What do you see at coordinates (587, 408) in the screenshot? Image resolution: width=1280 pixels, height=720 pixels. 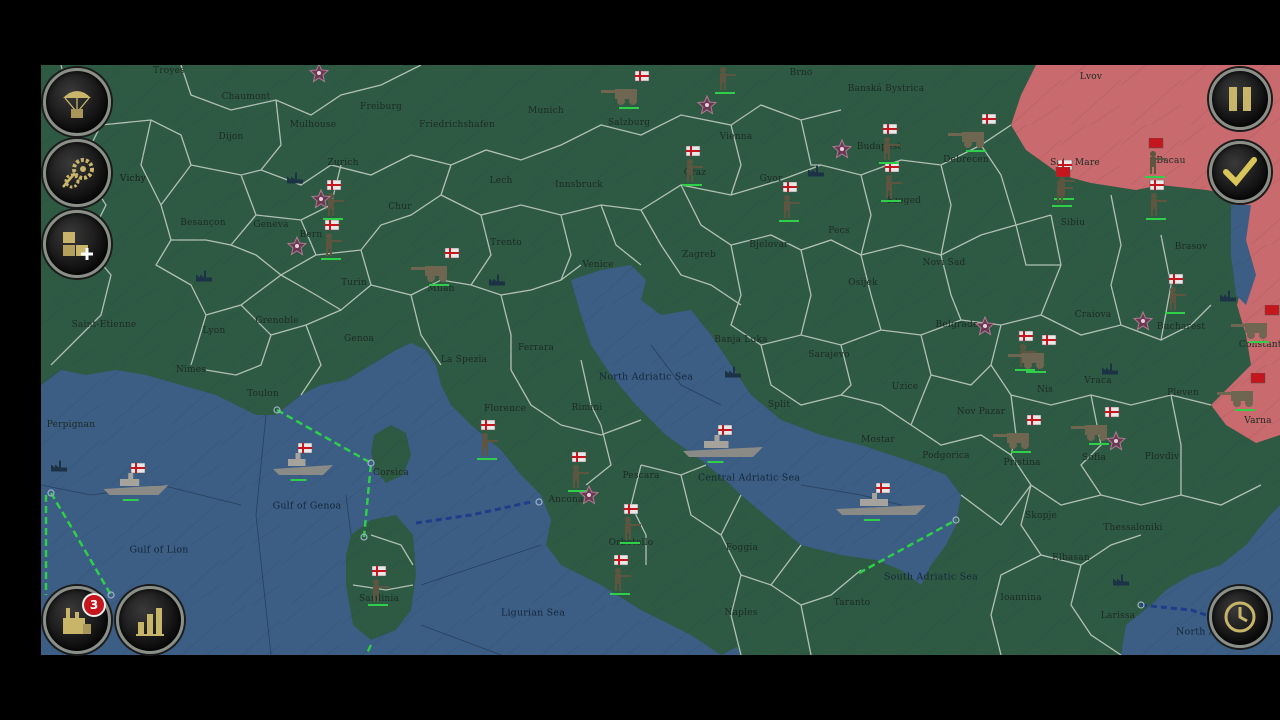 I see `city-label: Rimini` at bounding box center [587, 408].